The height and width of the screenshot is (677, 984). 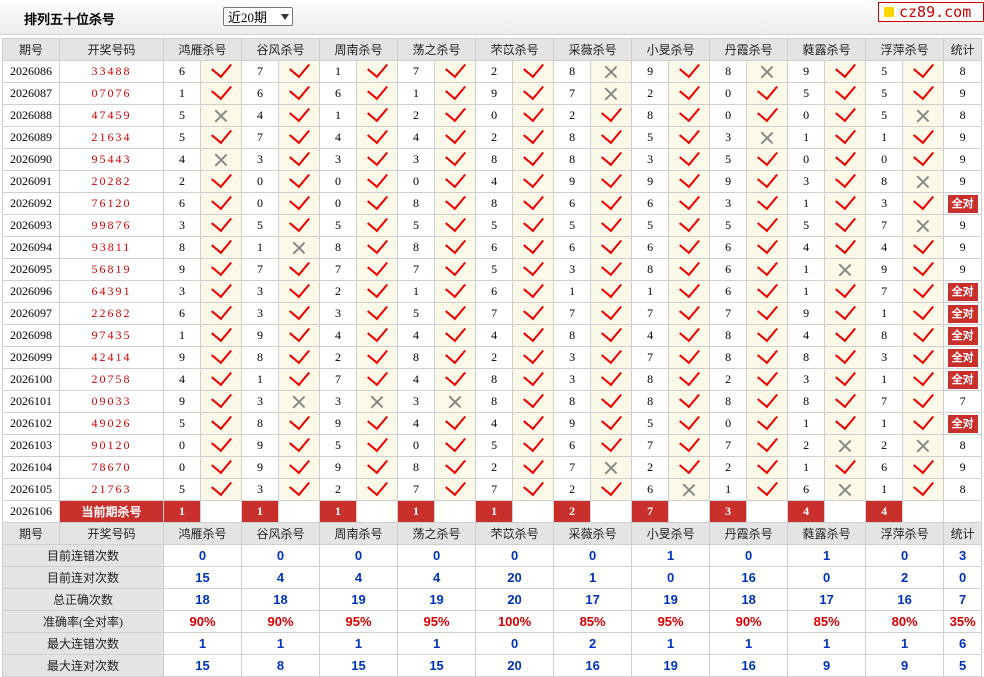 What do you see at coordinates (689, 490) in the screenshot?
I see `cross-icon` at bounding box center [689, 490].